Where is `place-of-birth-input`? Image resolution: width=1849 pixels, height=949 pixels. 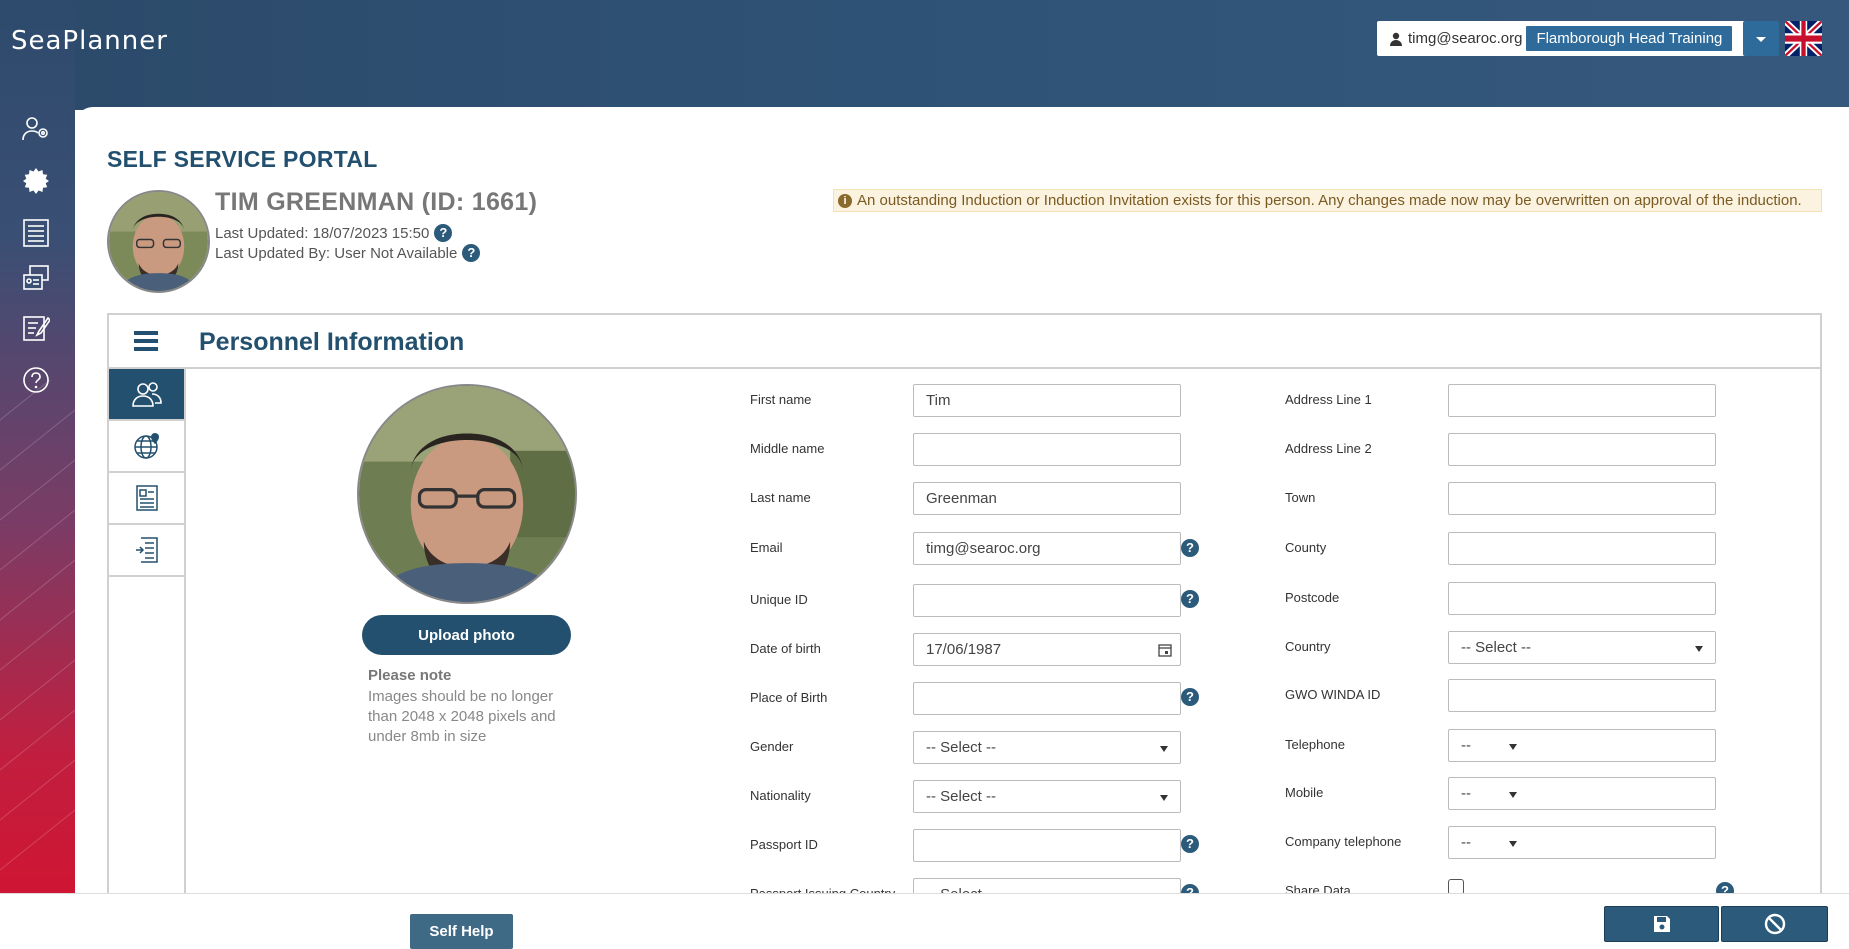 place-of-birth-input is located at coordinates (1047, 698).